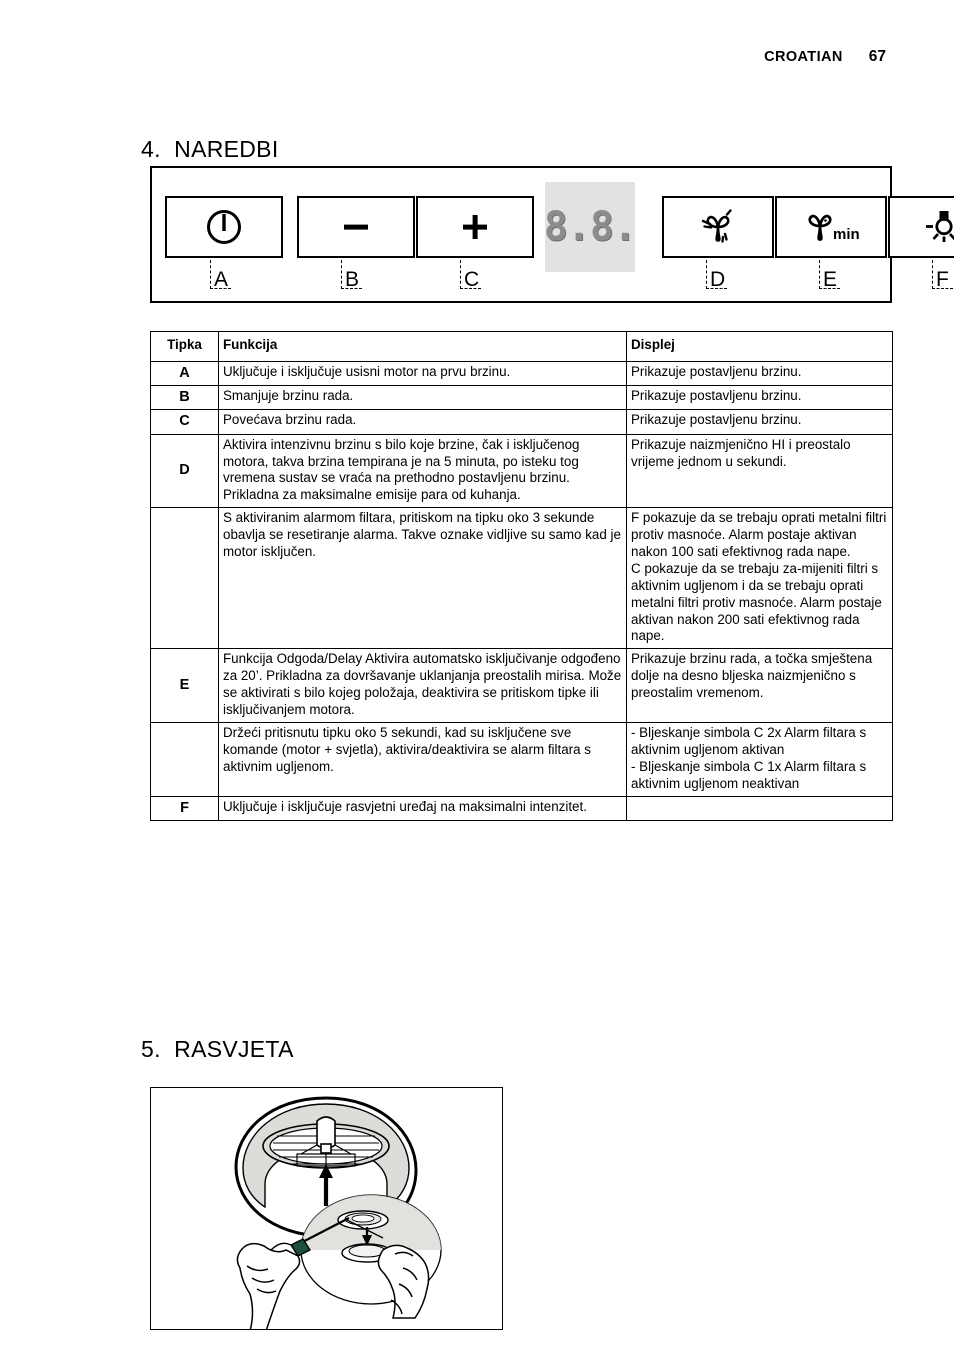  I want to click on row-key-cell: B, so click(184, 398).